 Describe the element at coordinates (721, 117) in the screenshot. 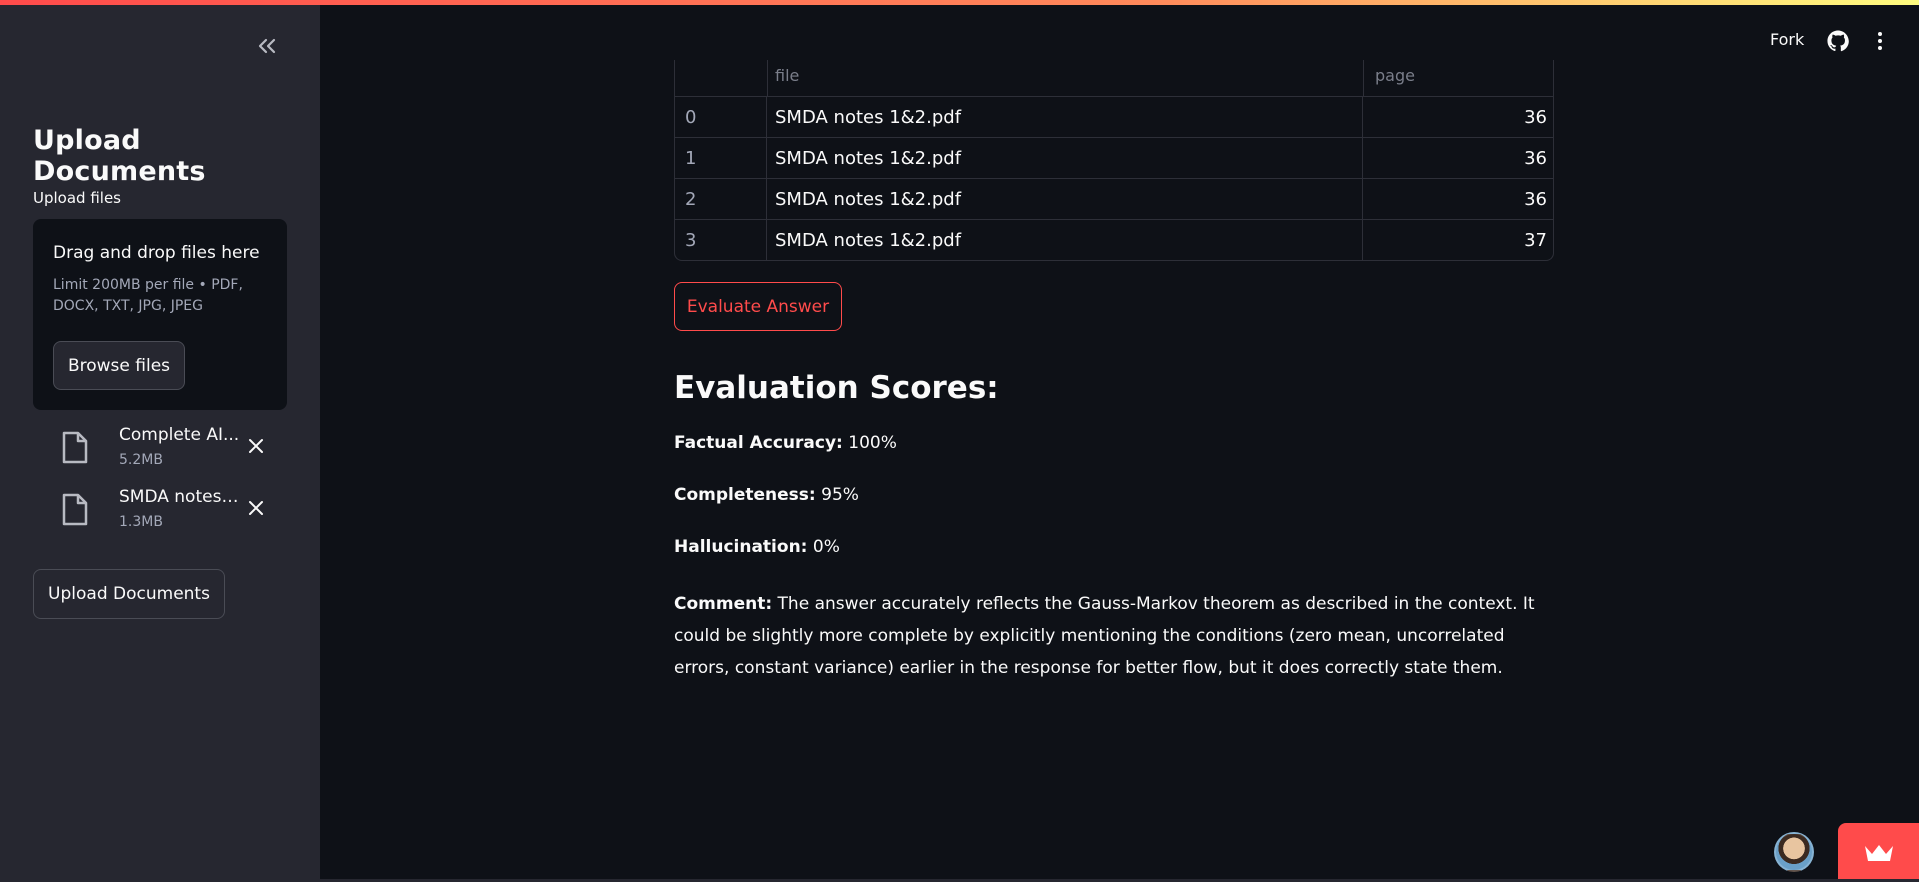

I see `row-index: 0` at that location.